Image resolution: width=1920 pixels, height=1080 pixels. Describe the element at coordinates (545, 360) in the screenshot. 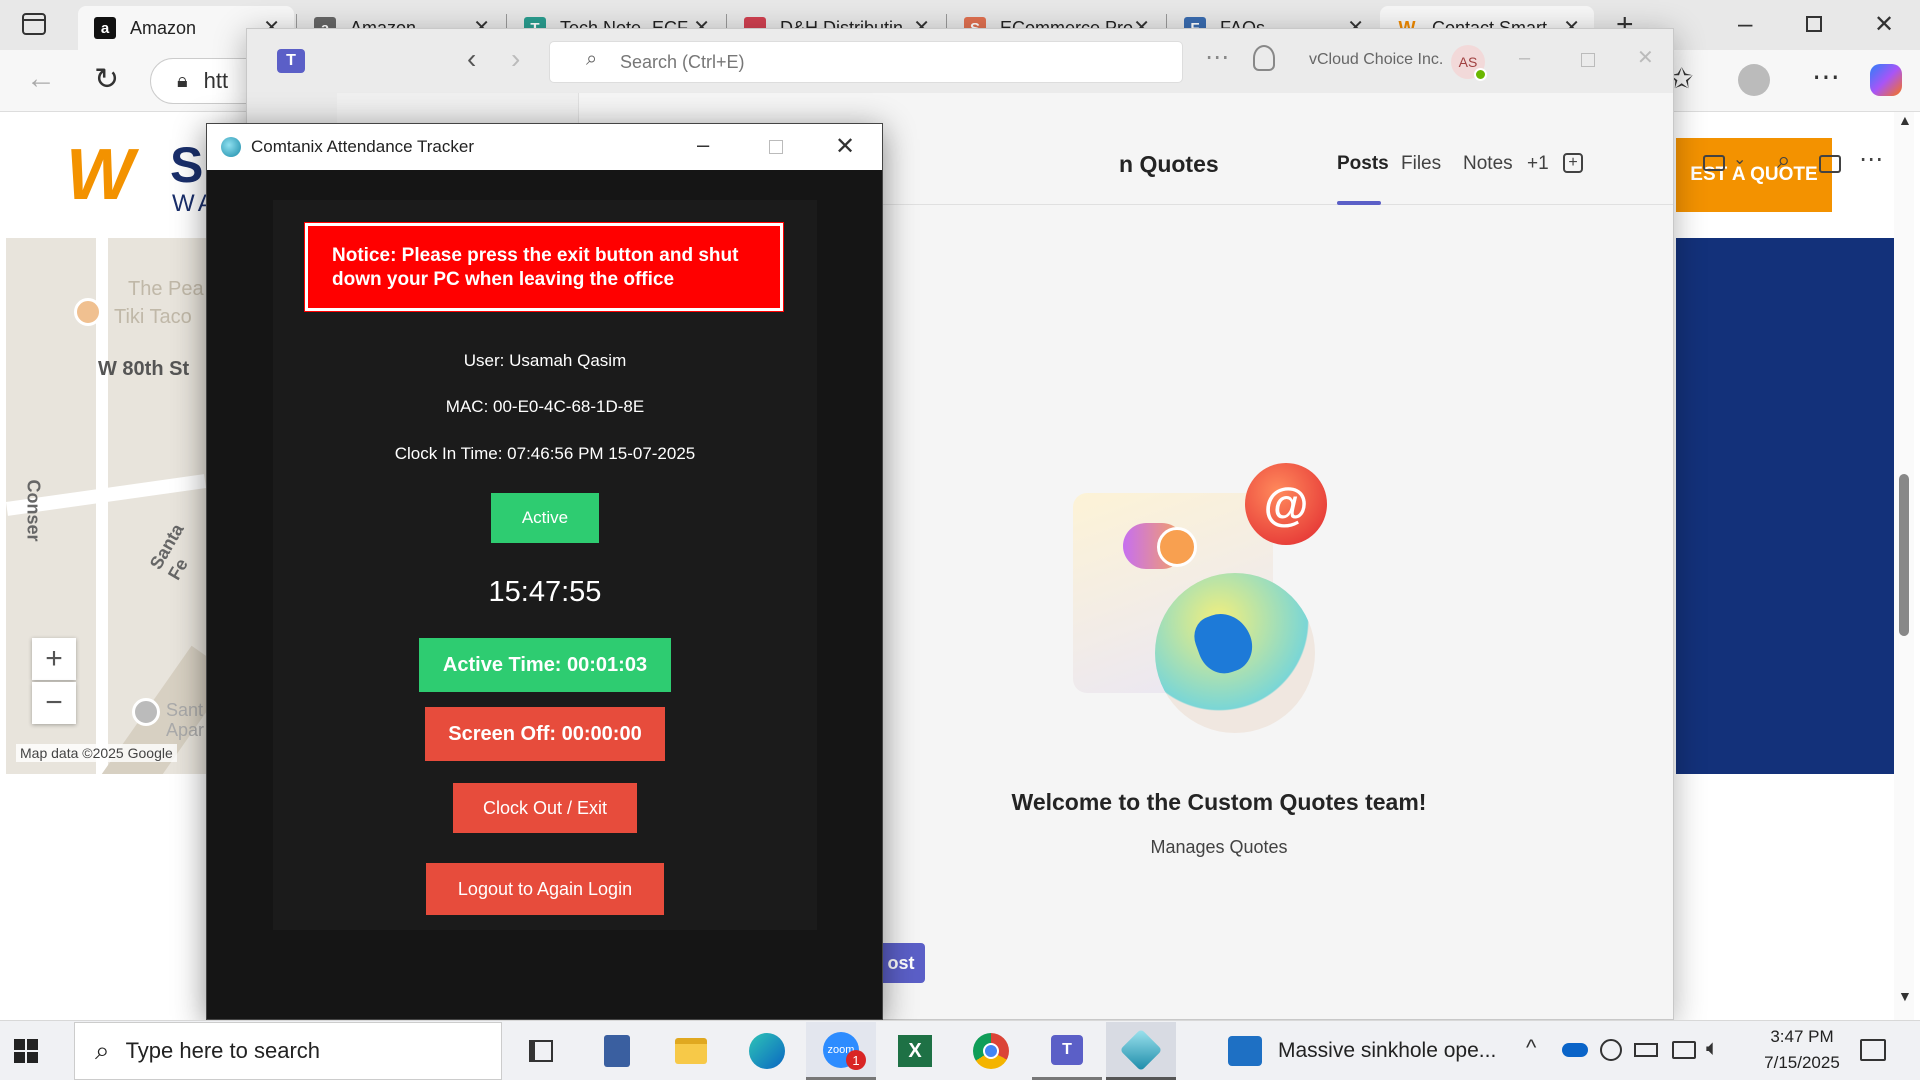

I see `user-label: User: Usamah Qasim` at that location.